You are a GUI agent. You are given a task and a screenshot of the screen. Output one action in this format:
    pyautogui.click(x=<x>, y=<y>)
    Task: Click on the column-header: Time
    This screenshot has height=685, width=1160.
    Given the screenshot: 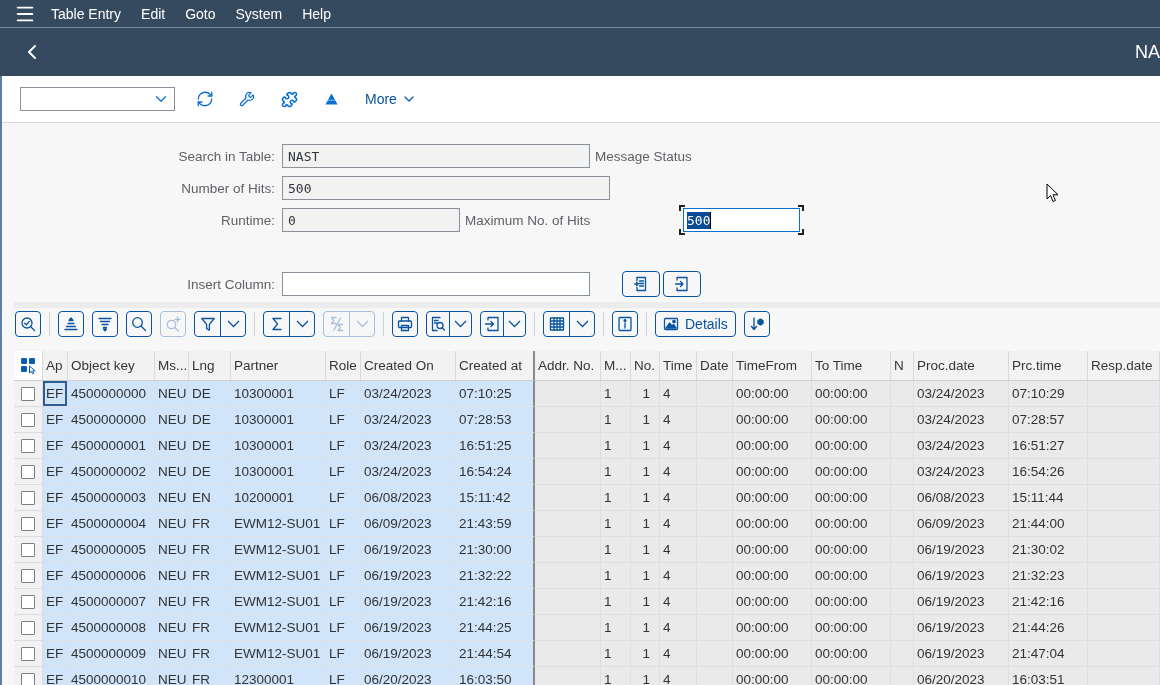 What is the action you would take?
    pyautogui.click(x=678, y=366)
    